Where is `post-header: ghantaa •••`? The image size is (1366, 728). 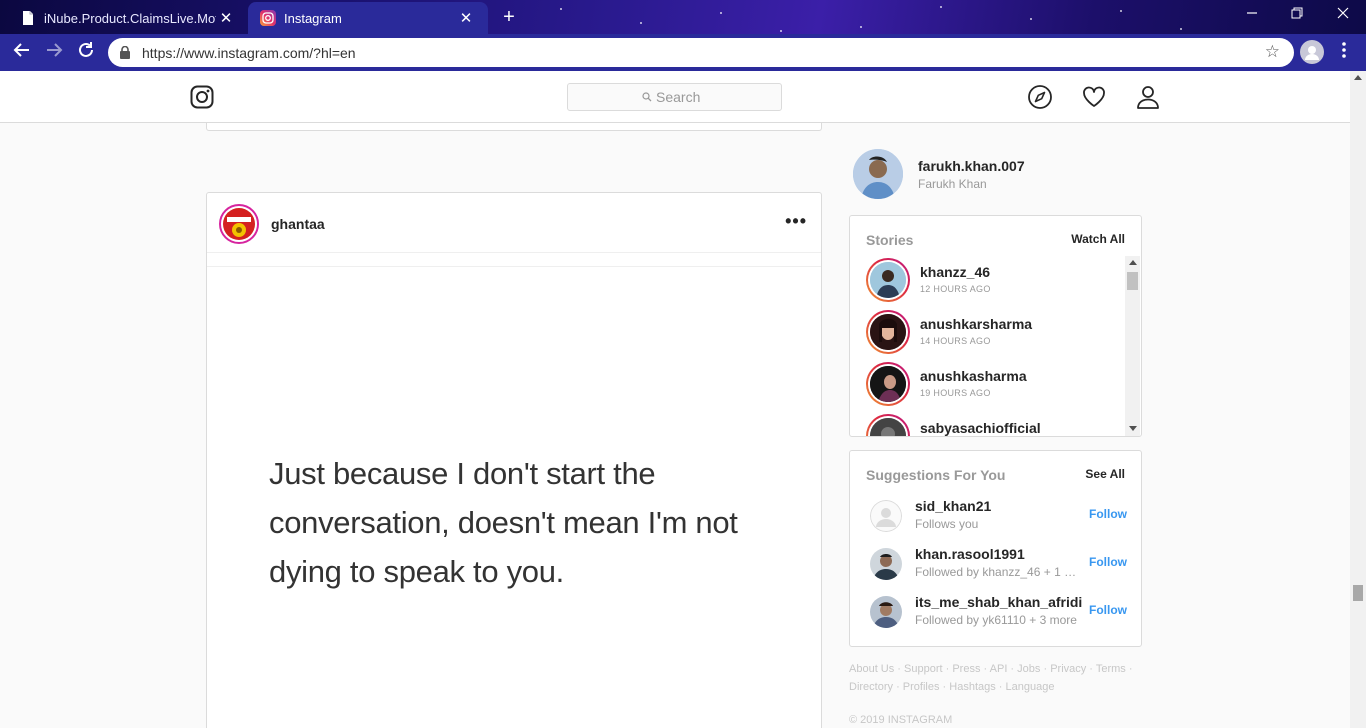
post-header: ghantaa ••• is located at coordinates (514, 223).